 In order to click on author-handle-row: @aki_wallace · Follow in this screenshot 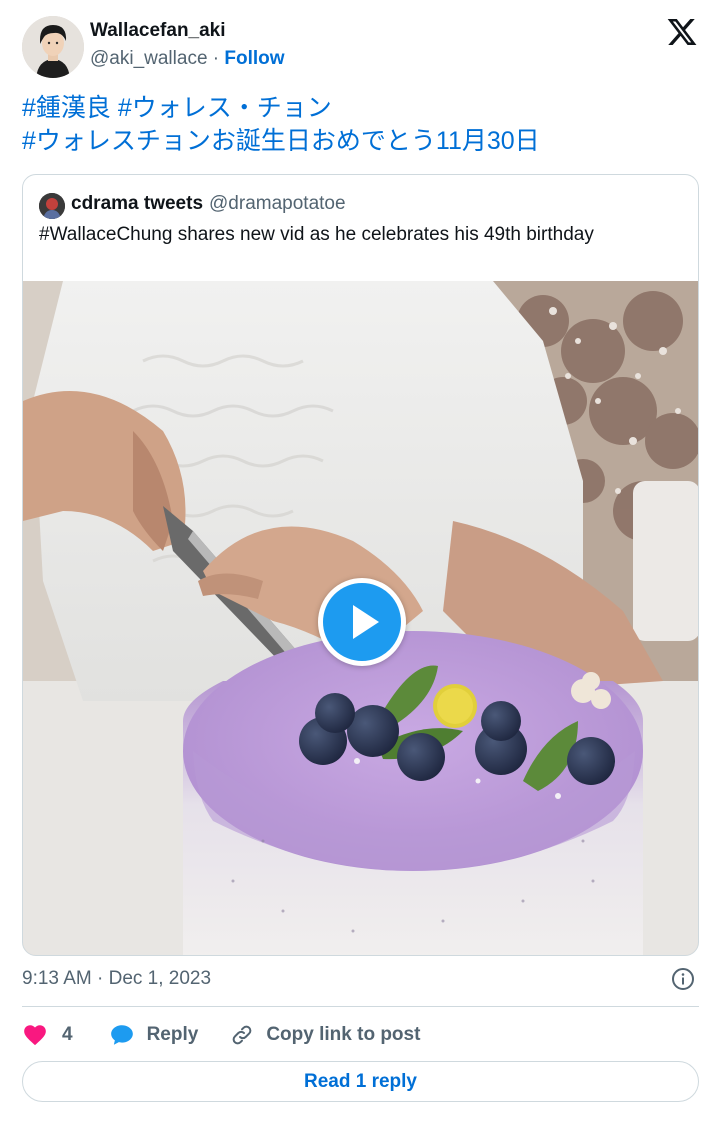, I will do `click(187, 59)`.